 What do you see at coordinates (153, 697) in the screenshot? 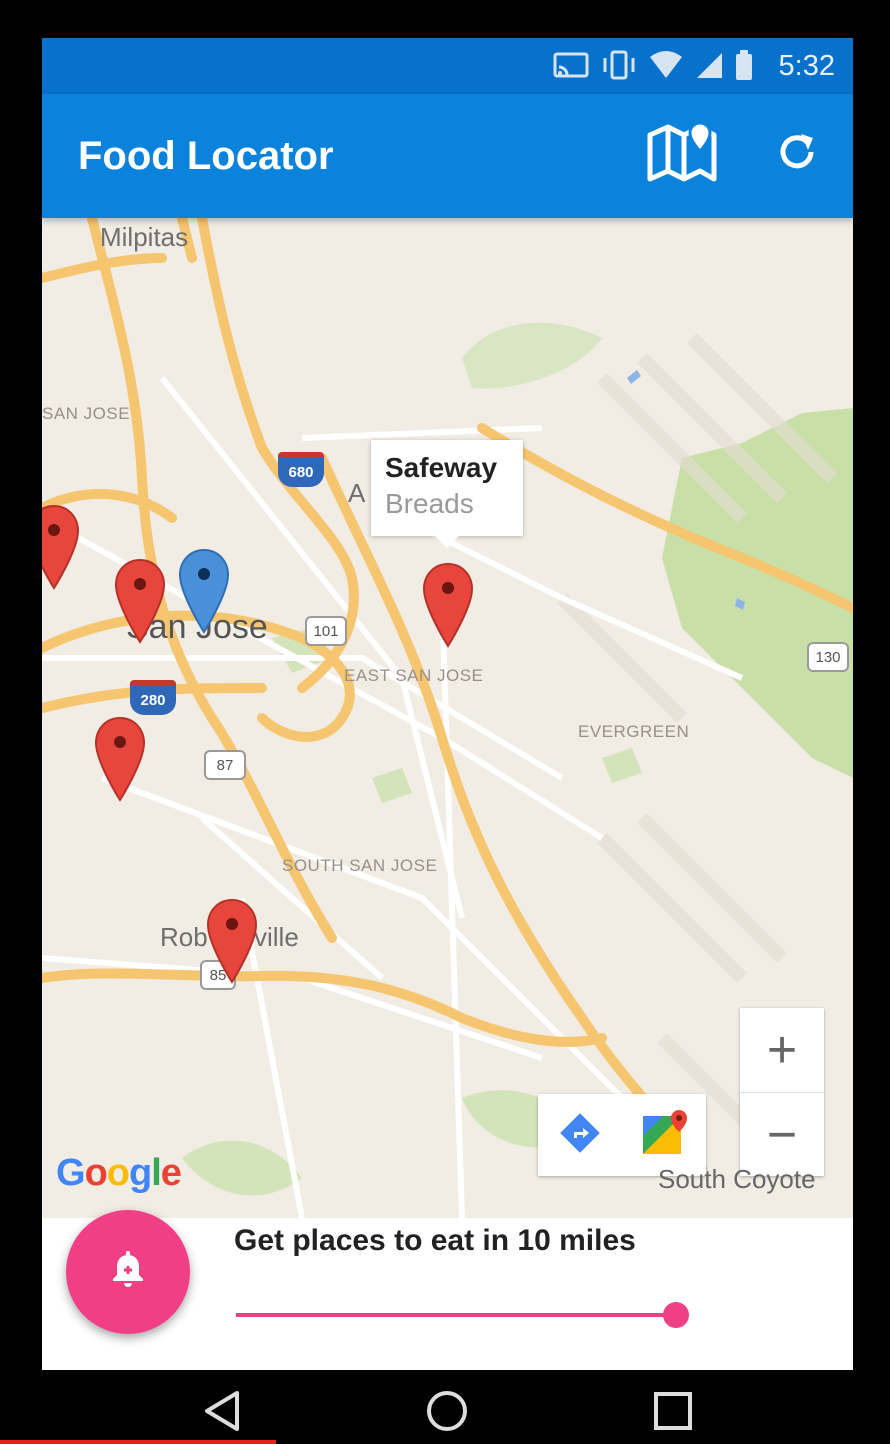
I see `highway-280-shield: 280` at bounding box center [153, 697].